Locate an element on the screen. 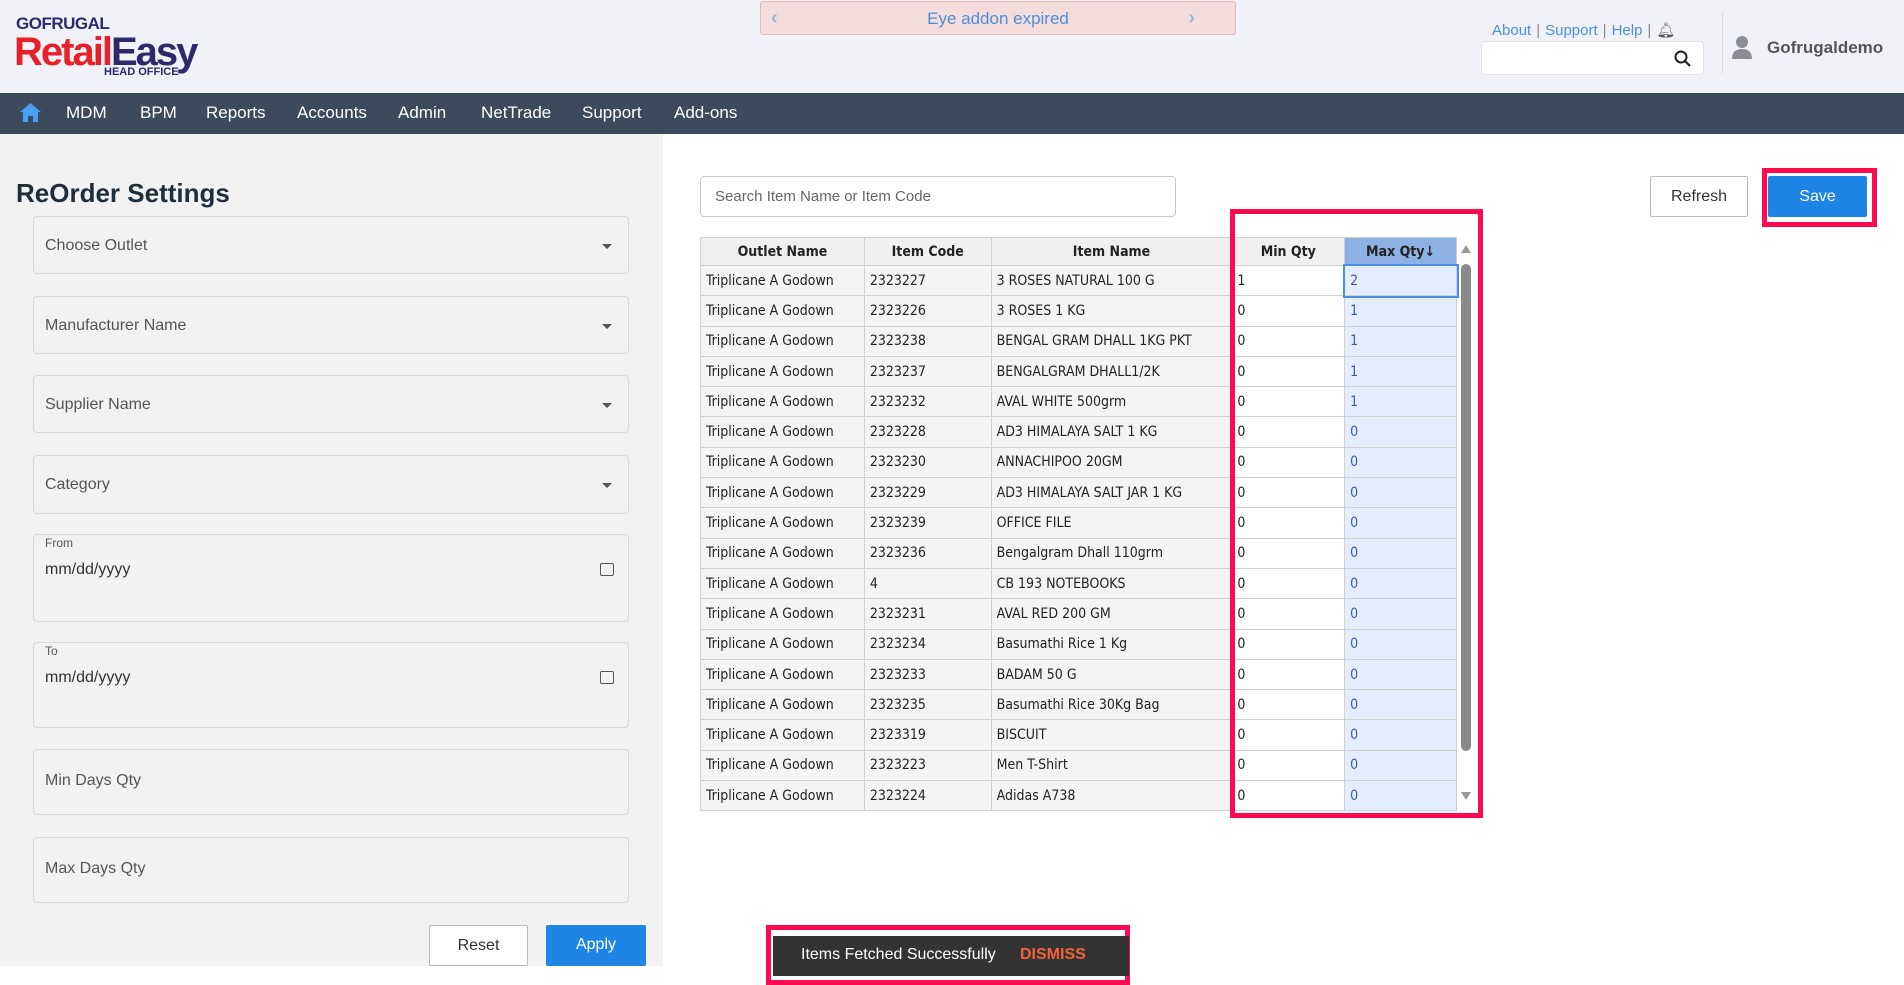 This screenshot has width=1904, height=985. nav-bpm: BPM is located at coordinates (158, 113).